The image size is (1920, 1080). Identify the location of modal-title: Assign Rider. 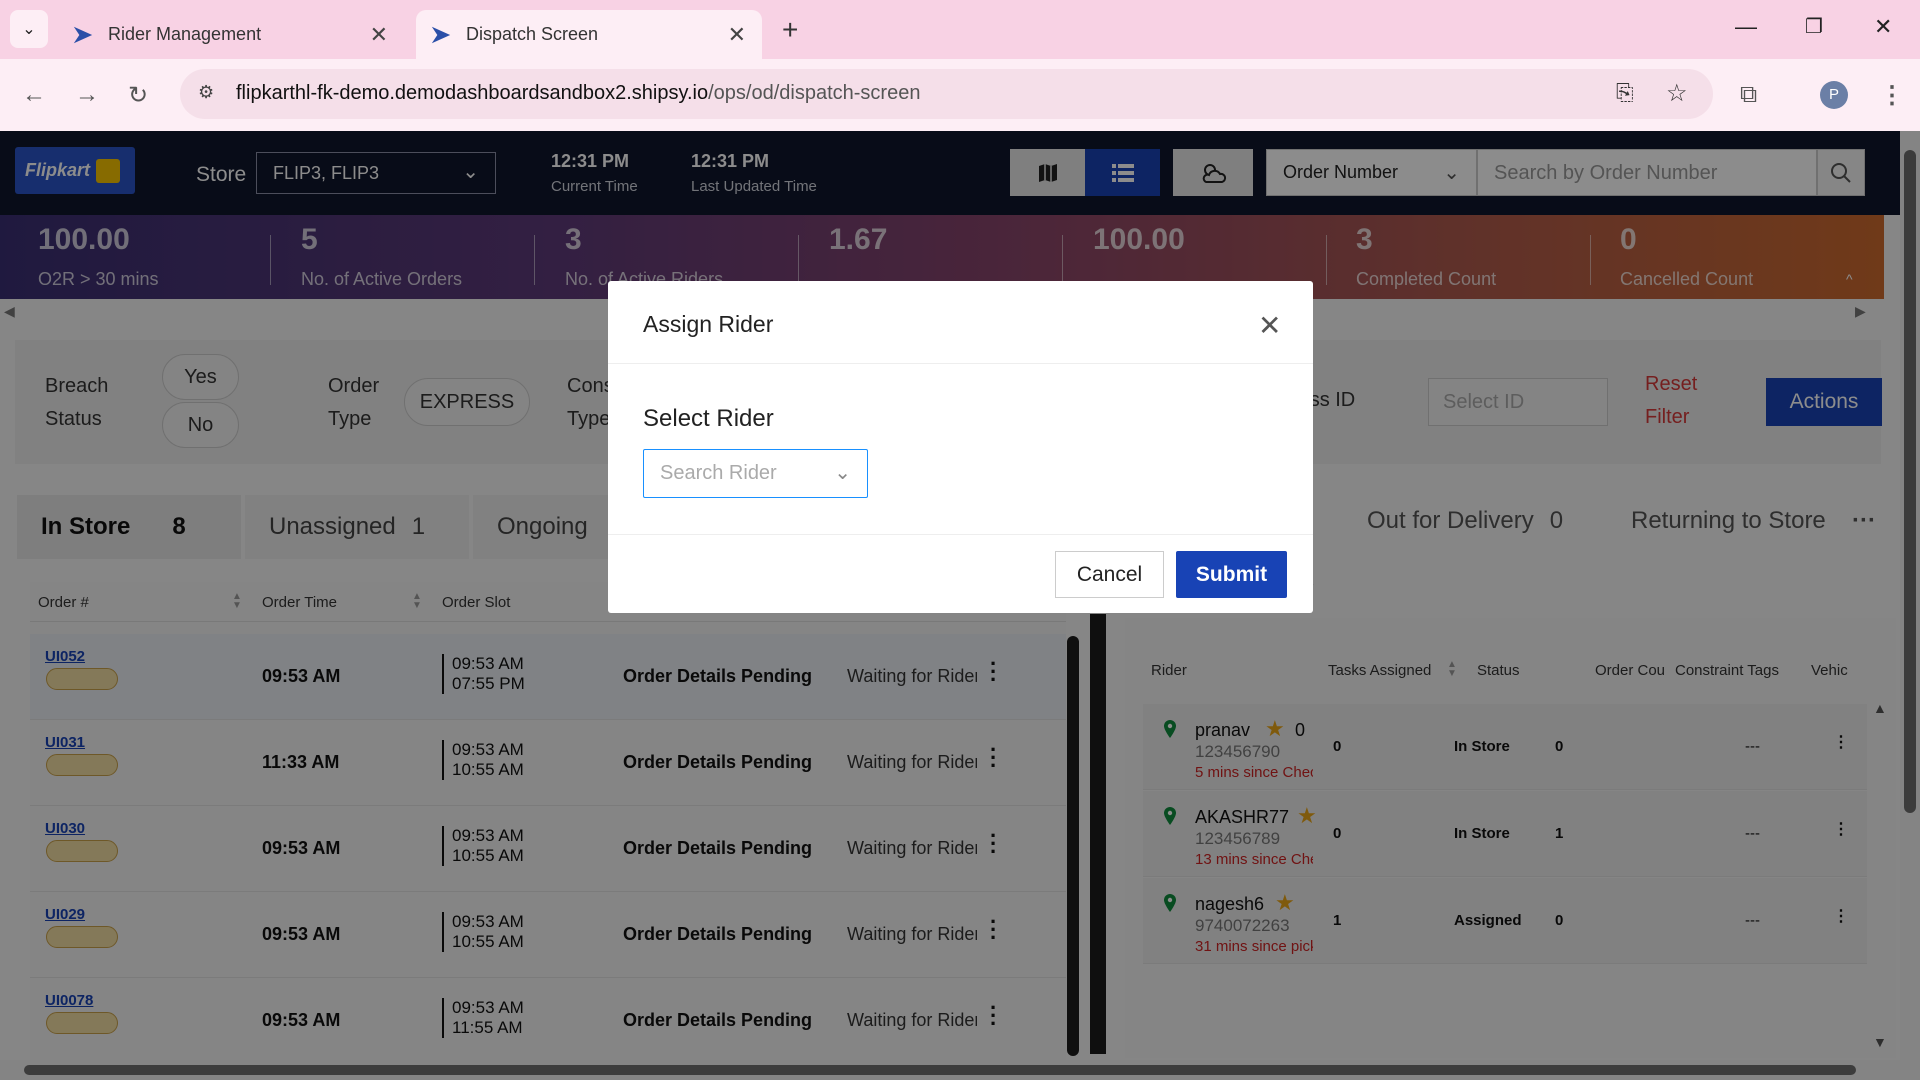
(708, 324).